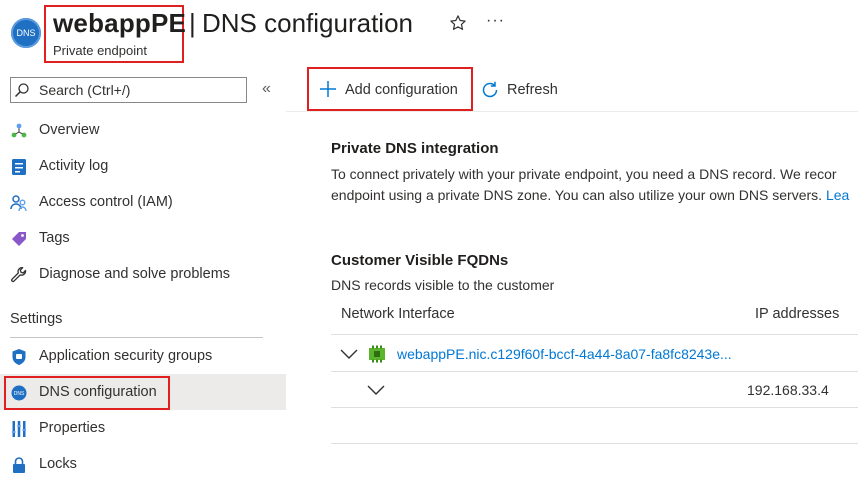  What do you see at coordinates (85, 90) in the screenshot?
I see `search-placeholder: Search (Ctrl+/)` at bounding box center [85, 90].